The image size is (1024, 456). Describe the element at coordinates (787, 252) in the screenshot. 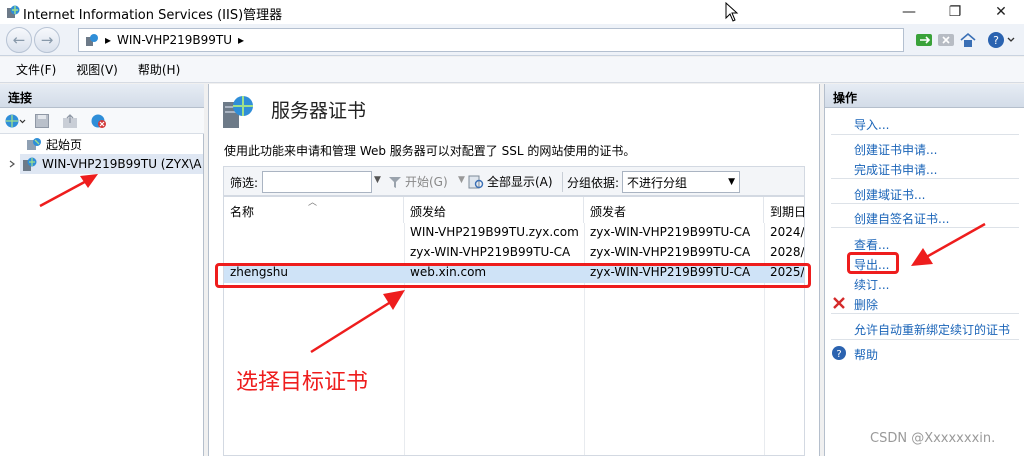

I see `cell-expires: 2028/1` at that location.